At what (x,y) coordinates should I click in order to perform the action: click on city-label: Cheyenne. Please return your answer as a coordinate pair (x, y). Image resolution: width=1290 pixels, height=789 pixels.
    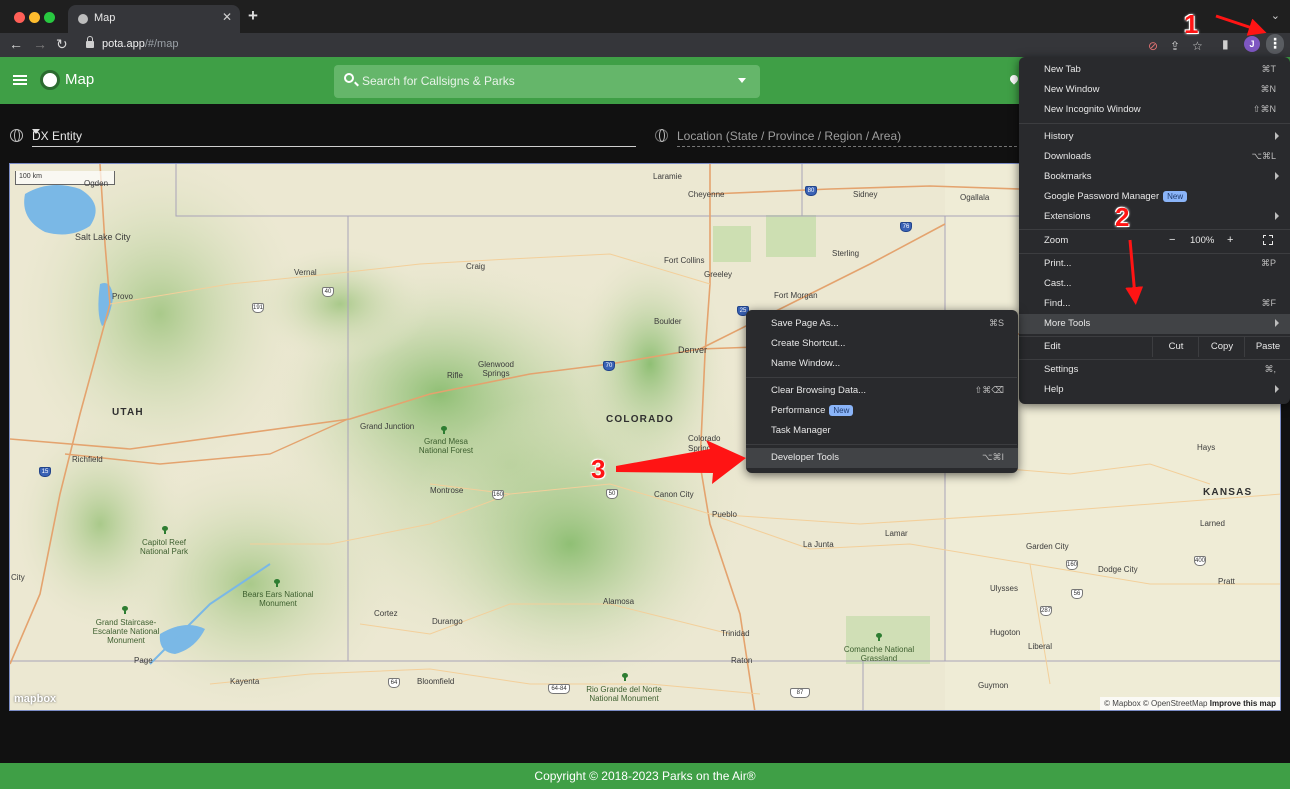
    Looking at the image, I should click on (706, 194).